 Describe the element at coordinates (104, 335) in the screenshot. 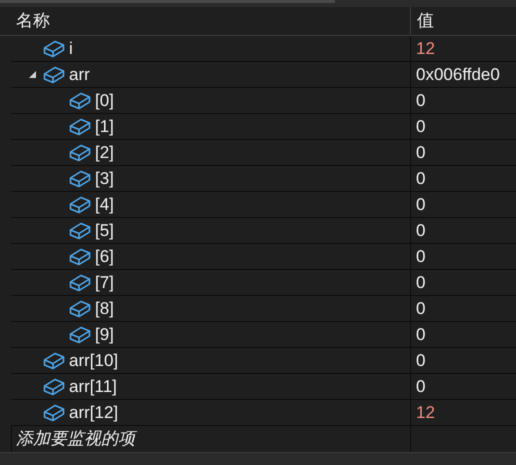

I see `variable-name: [9]` at that location.